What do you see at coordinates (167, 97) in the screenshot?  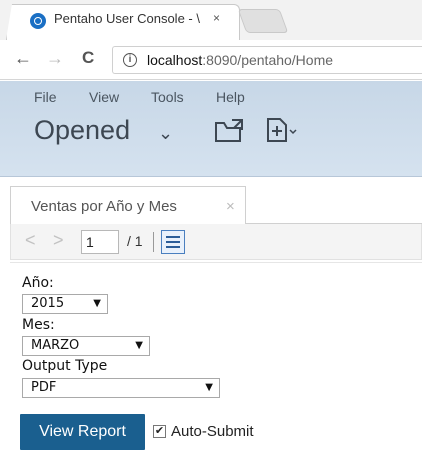 I see `menu-tools: Tools` at bounding box center [167, 97].